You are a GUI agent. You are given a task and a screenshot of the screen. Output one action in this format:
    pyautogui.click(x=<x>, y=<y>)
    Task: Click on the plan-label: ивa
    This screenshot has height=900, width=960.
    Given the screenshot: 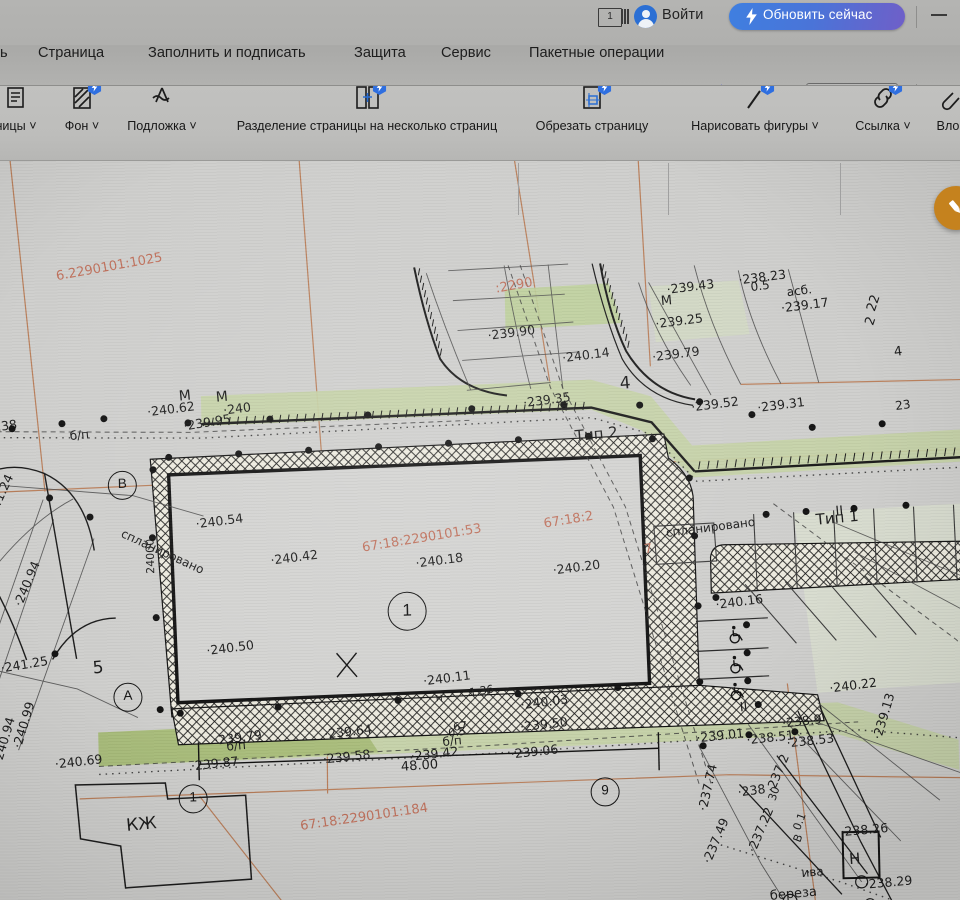 What is the action you would take?
    pyautogui.click(x=812, y=872)
    